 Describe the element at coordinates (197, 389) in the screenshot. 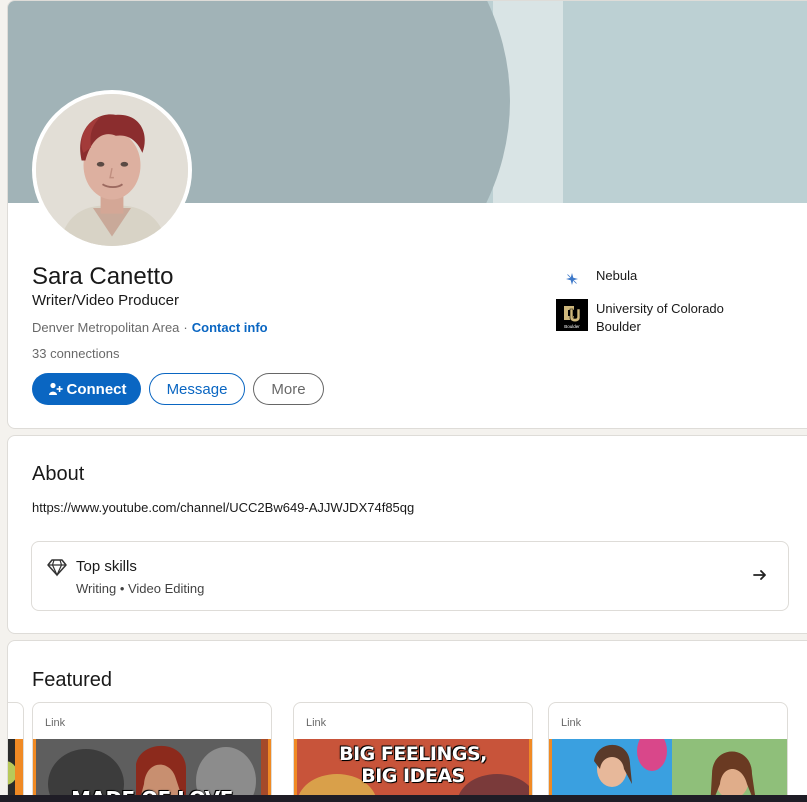

I see `message-button: Message` at that location.